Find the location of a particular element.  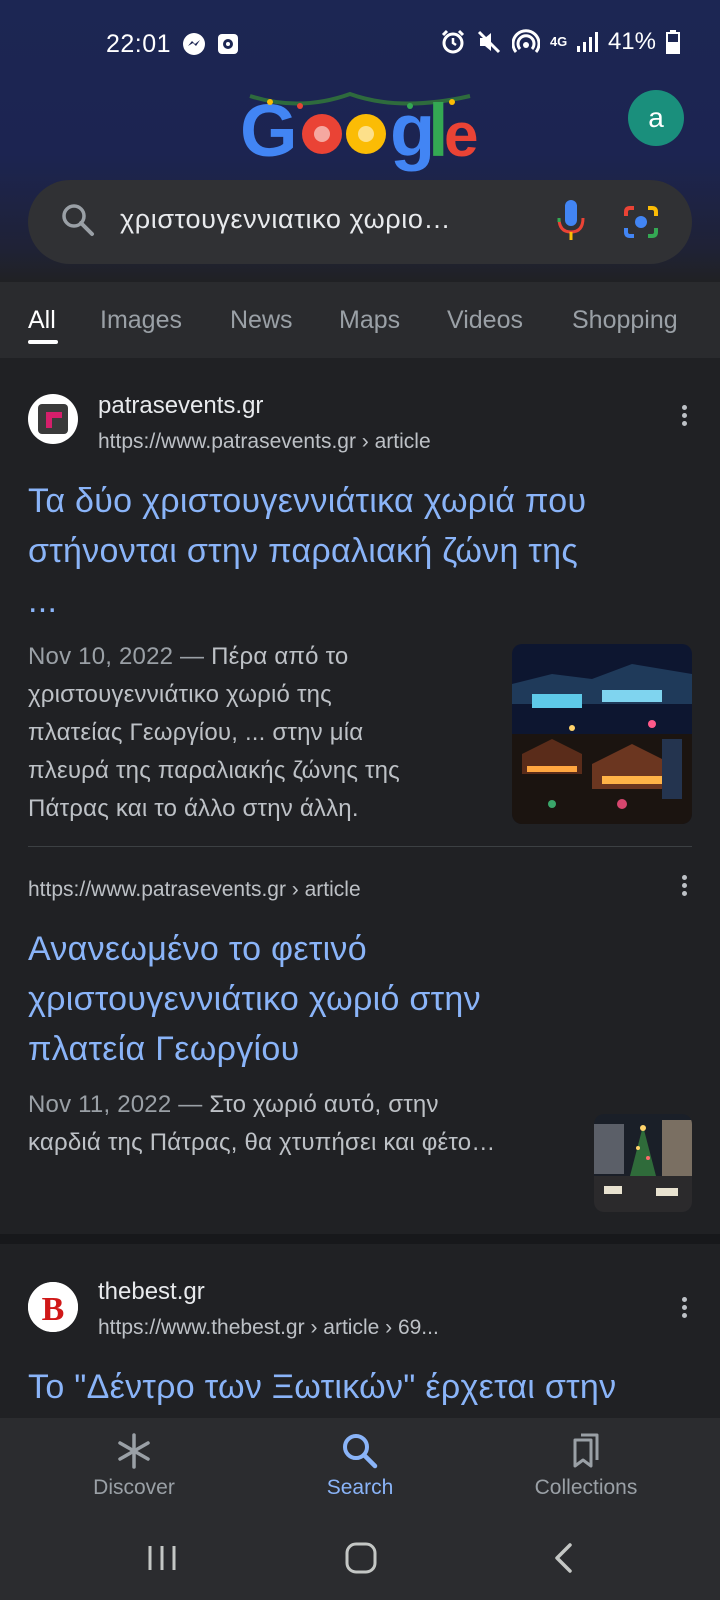

system-navigation-bar is located at coordinates (360, 1559).